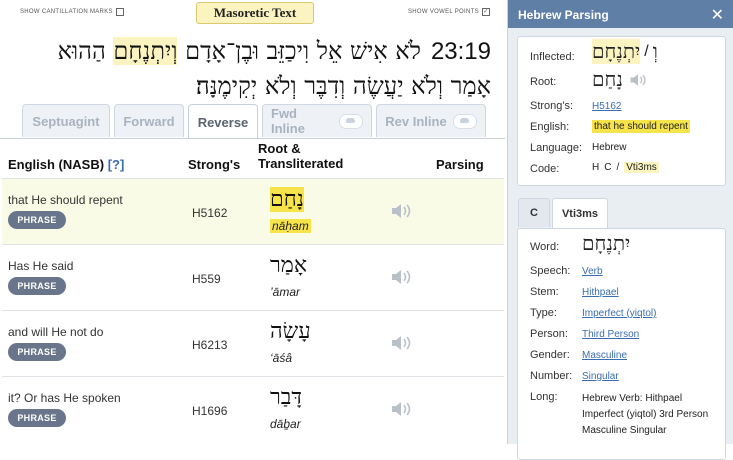  I want to click on code-value: H C / Vti3ms, so click(625, 167).